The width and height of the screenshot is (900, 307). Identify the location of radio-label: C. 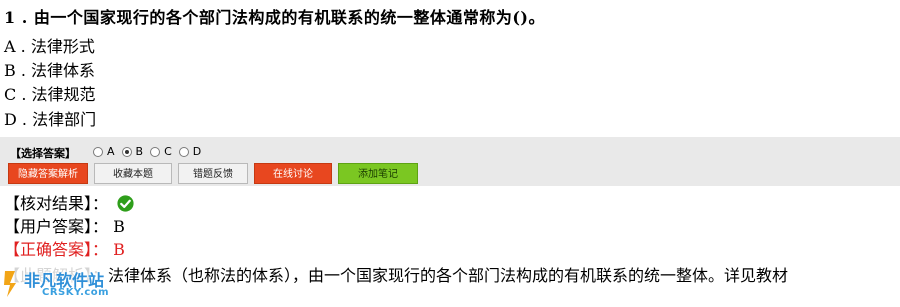
(168, 151).